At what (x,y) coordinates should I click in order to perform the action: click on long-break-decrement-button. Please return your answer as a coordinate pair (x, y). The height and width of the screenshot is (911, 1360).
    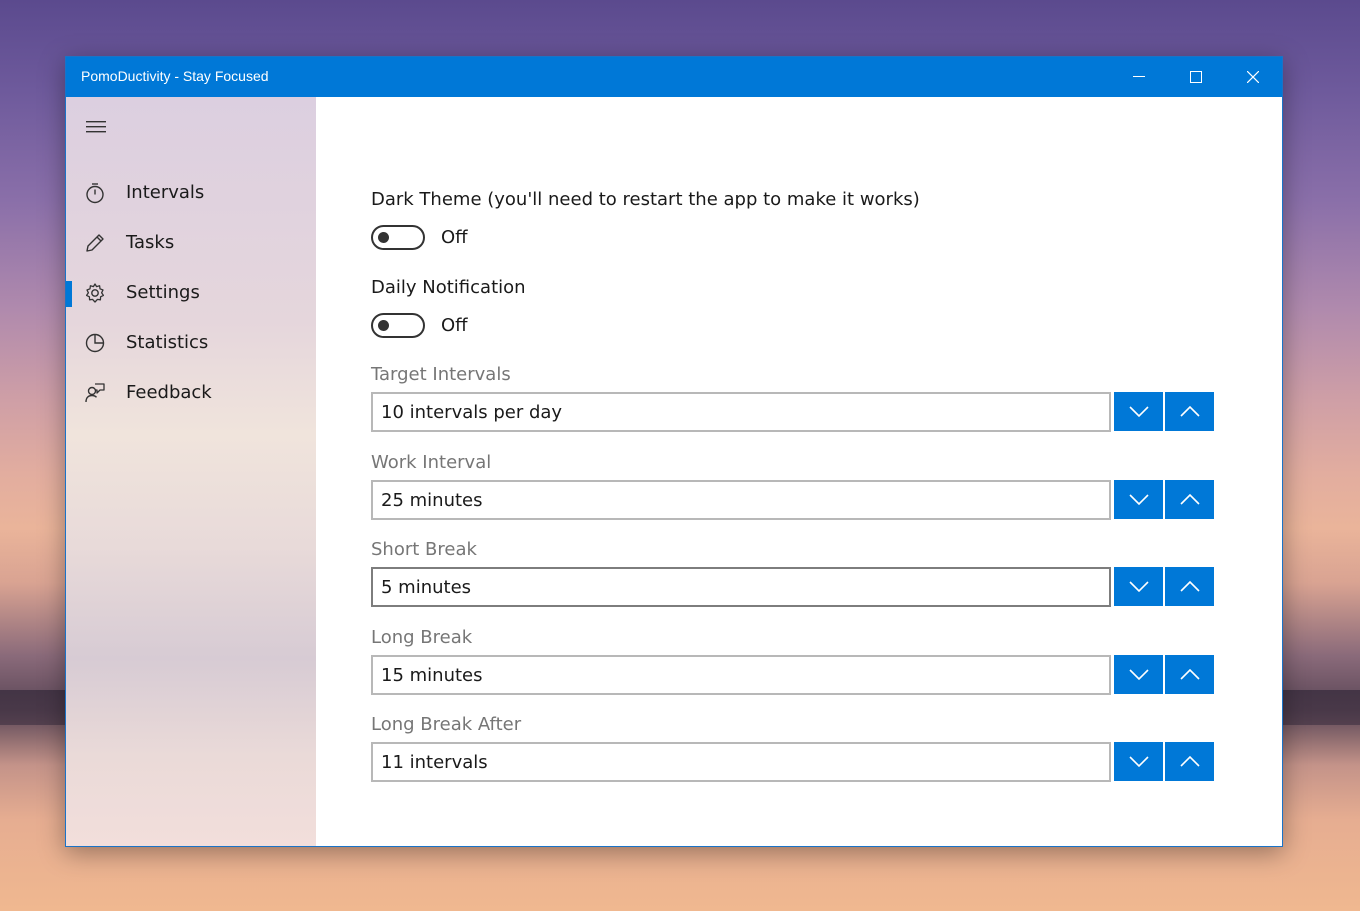
    Looking at the image, I should click on (1138, 674).